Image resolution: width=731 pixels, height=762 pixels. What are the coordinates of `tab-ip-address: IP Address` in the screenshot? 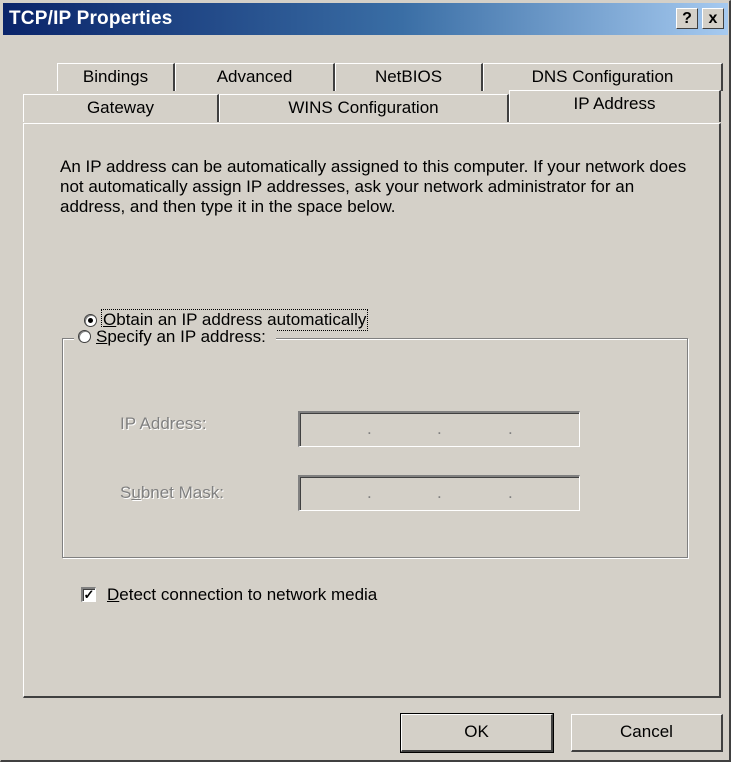 It's located at (615, 106).